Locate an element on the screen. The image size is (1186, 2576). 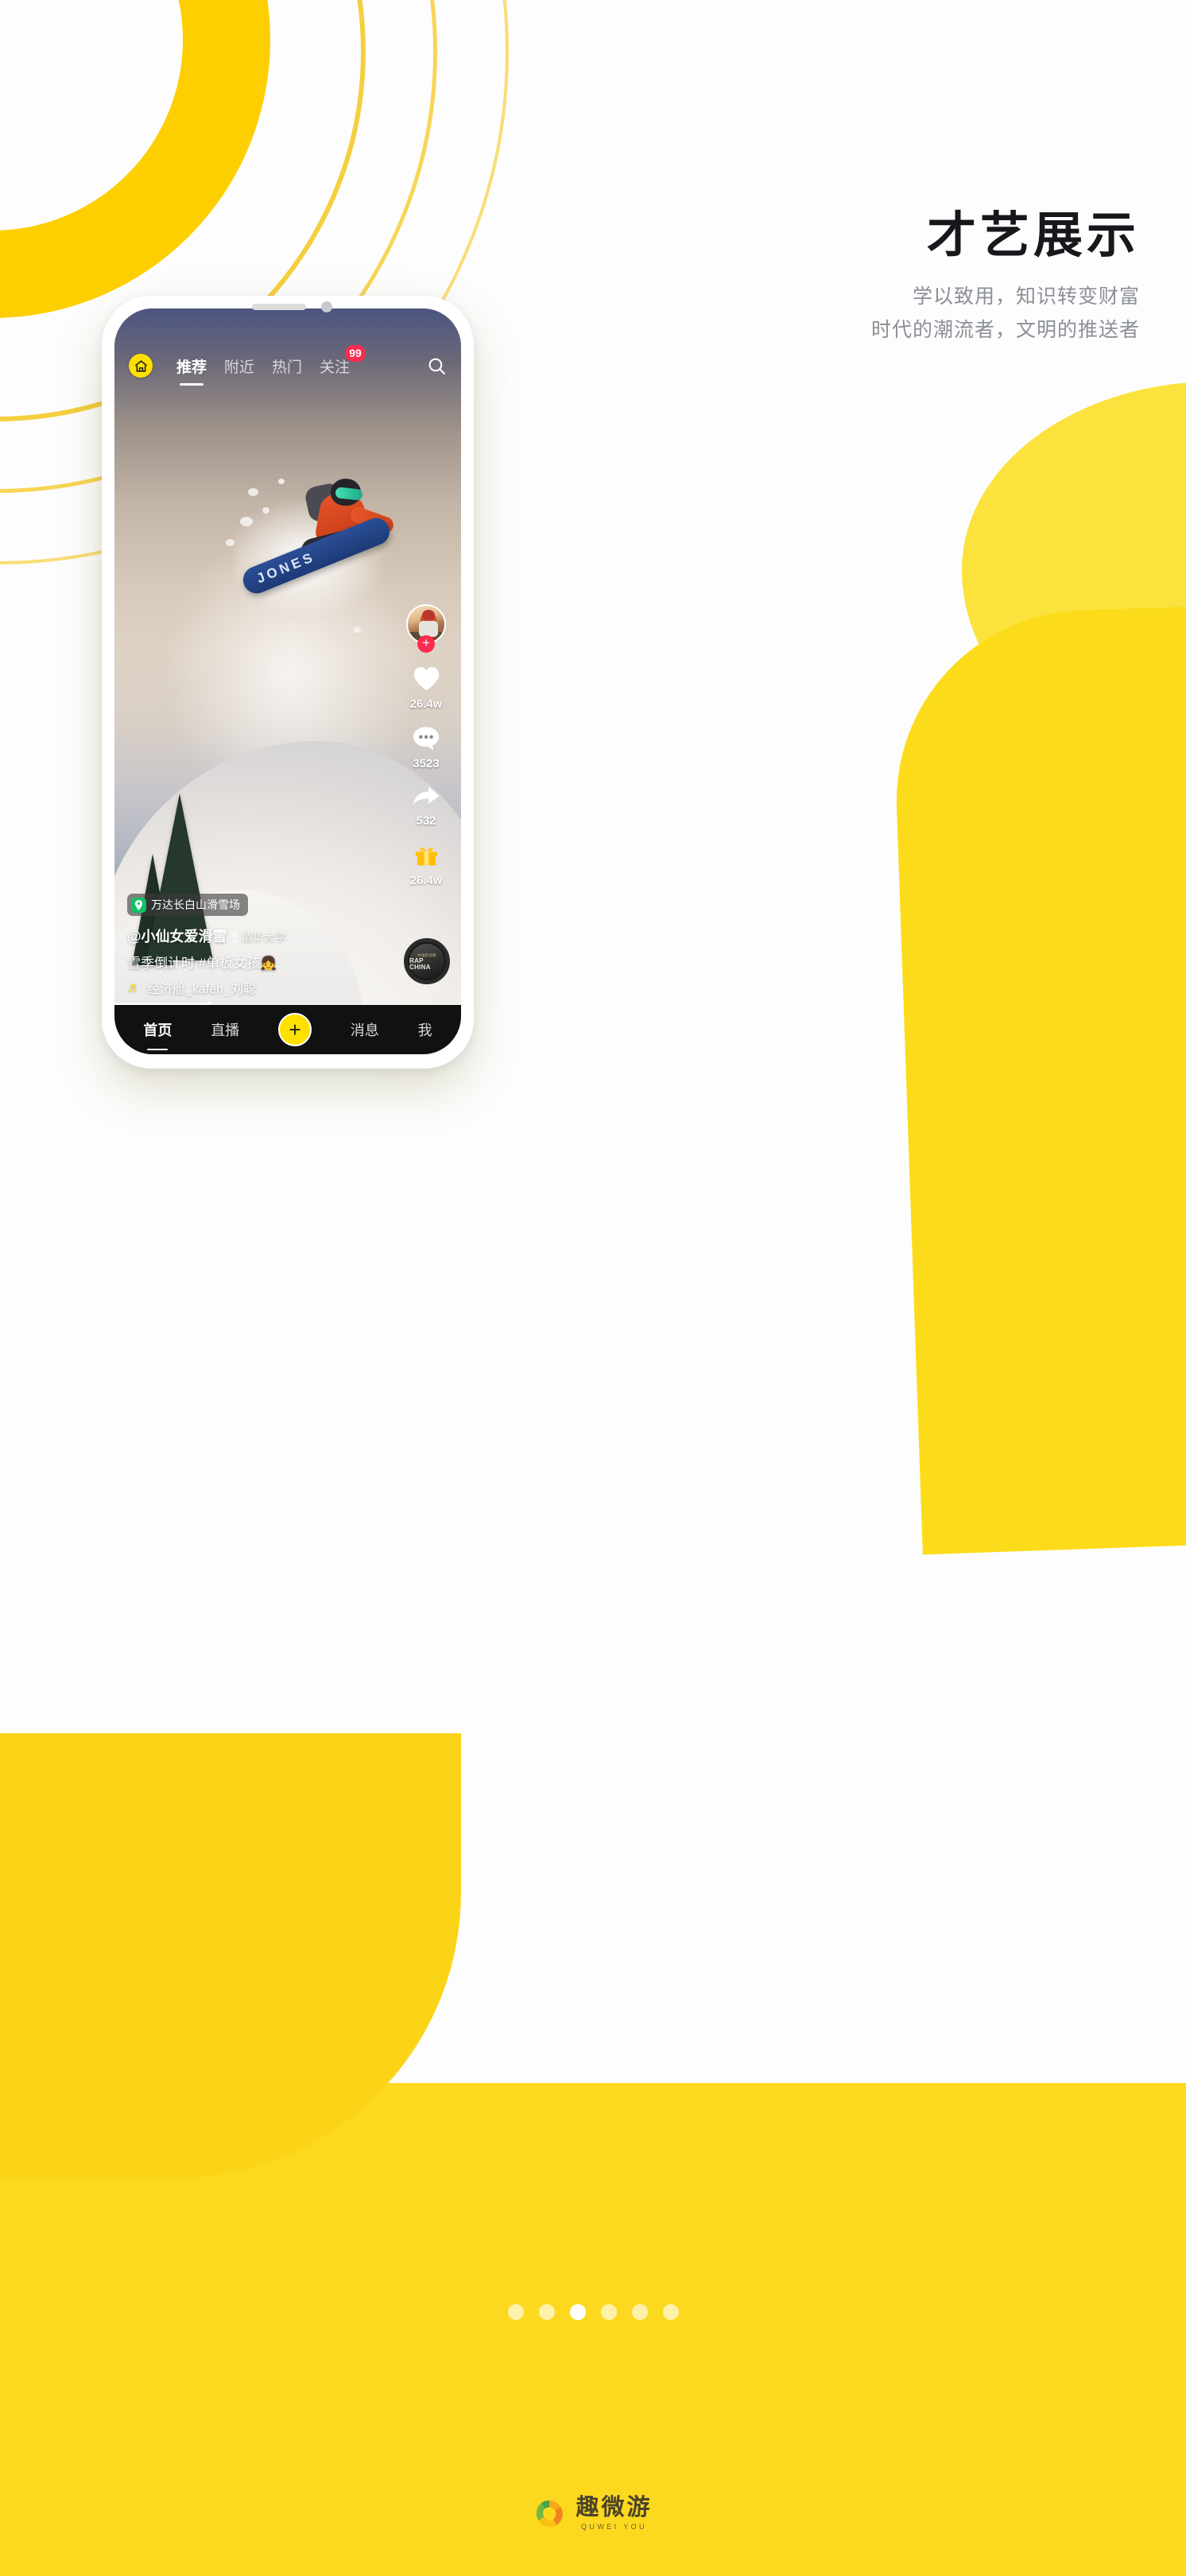
nav-tabs: 推荐 附近 热门 关注 99 is located at coordinates (271, 361).